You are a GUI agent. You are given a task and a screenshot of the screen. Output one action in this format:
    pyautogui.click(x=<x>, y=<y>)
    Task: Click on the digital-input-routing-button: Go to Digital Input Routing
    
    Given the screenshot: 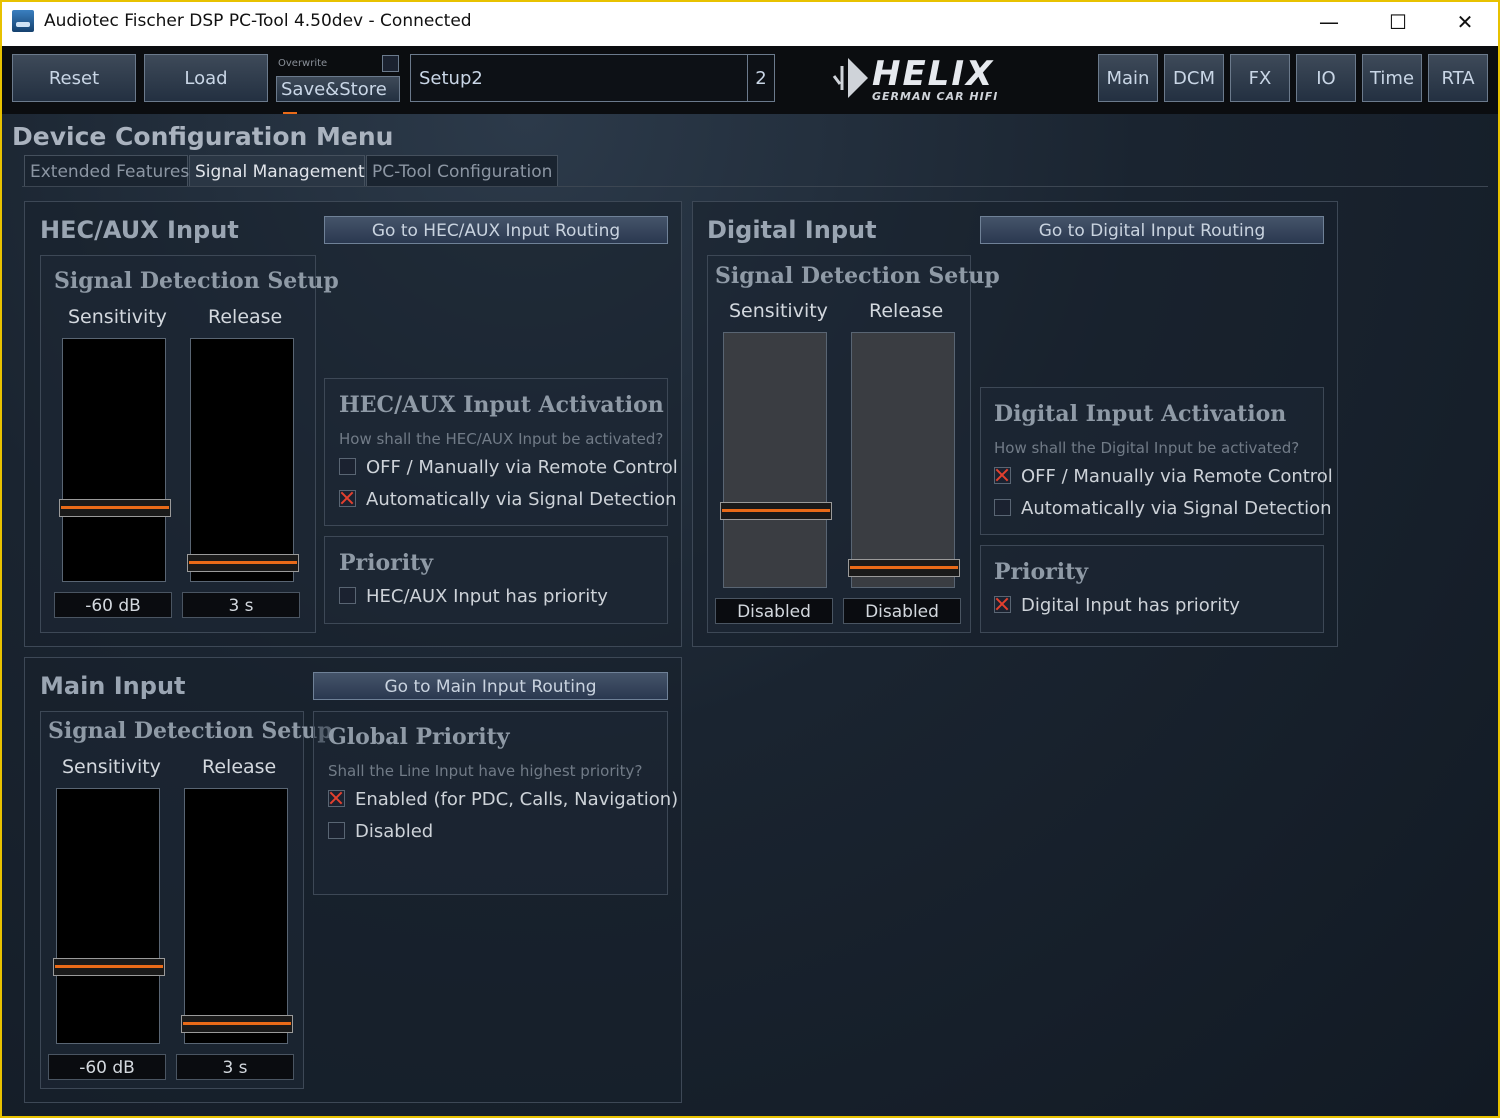 What is the action you would take?
    pyautogui.click(x=1152, y=230)
    